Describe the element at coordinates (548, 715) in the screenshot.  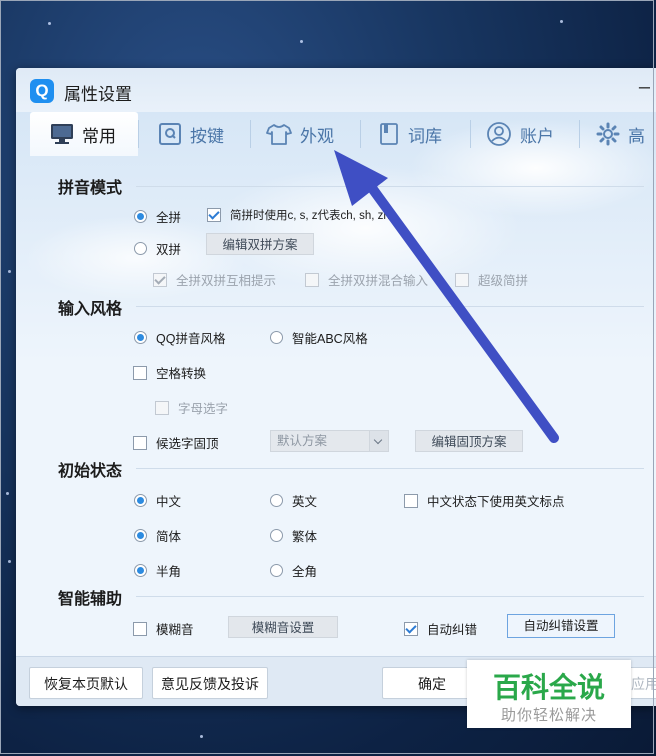
I see `watermark-subtitle: 助你轻松解决` at that location.